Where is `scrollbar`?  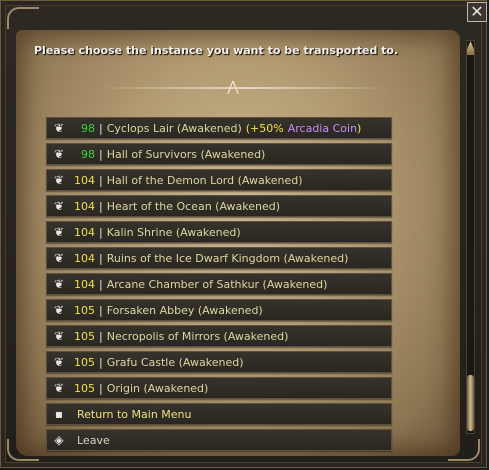 scrollbar is located at coordinates (470, 237).